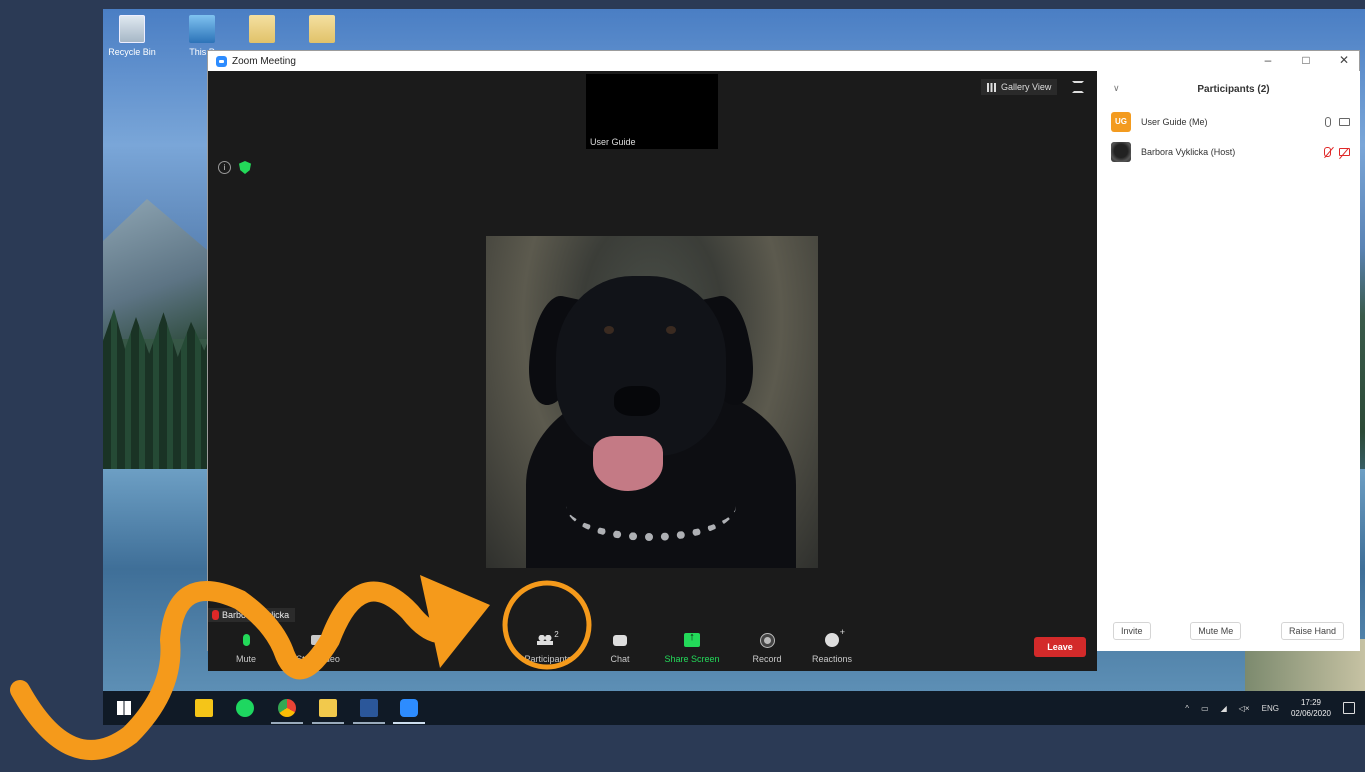 This screenshot has width=1365, height=772. I want to click on security-shield-icon, so click(245, 167).